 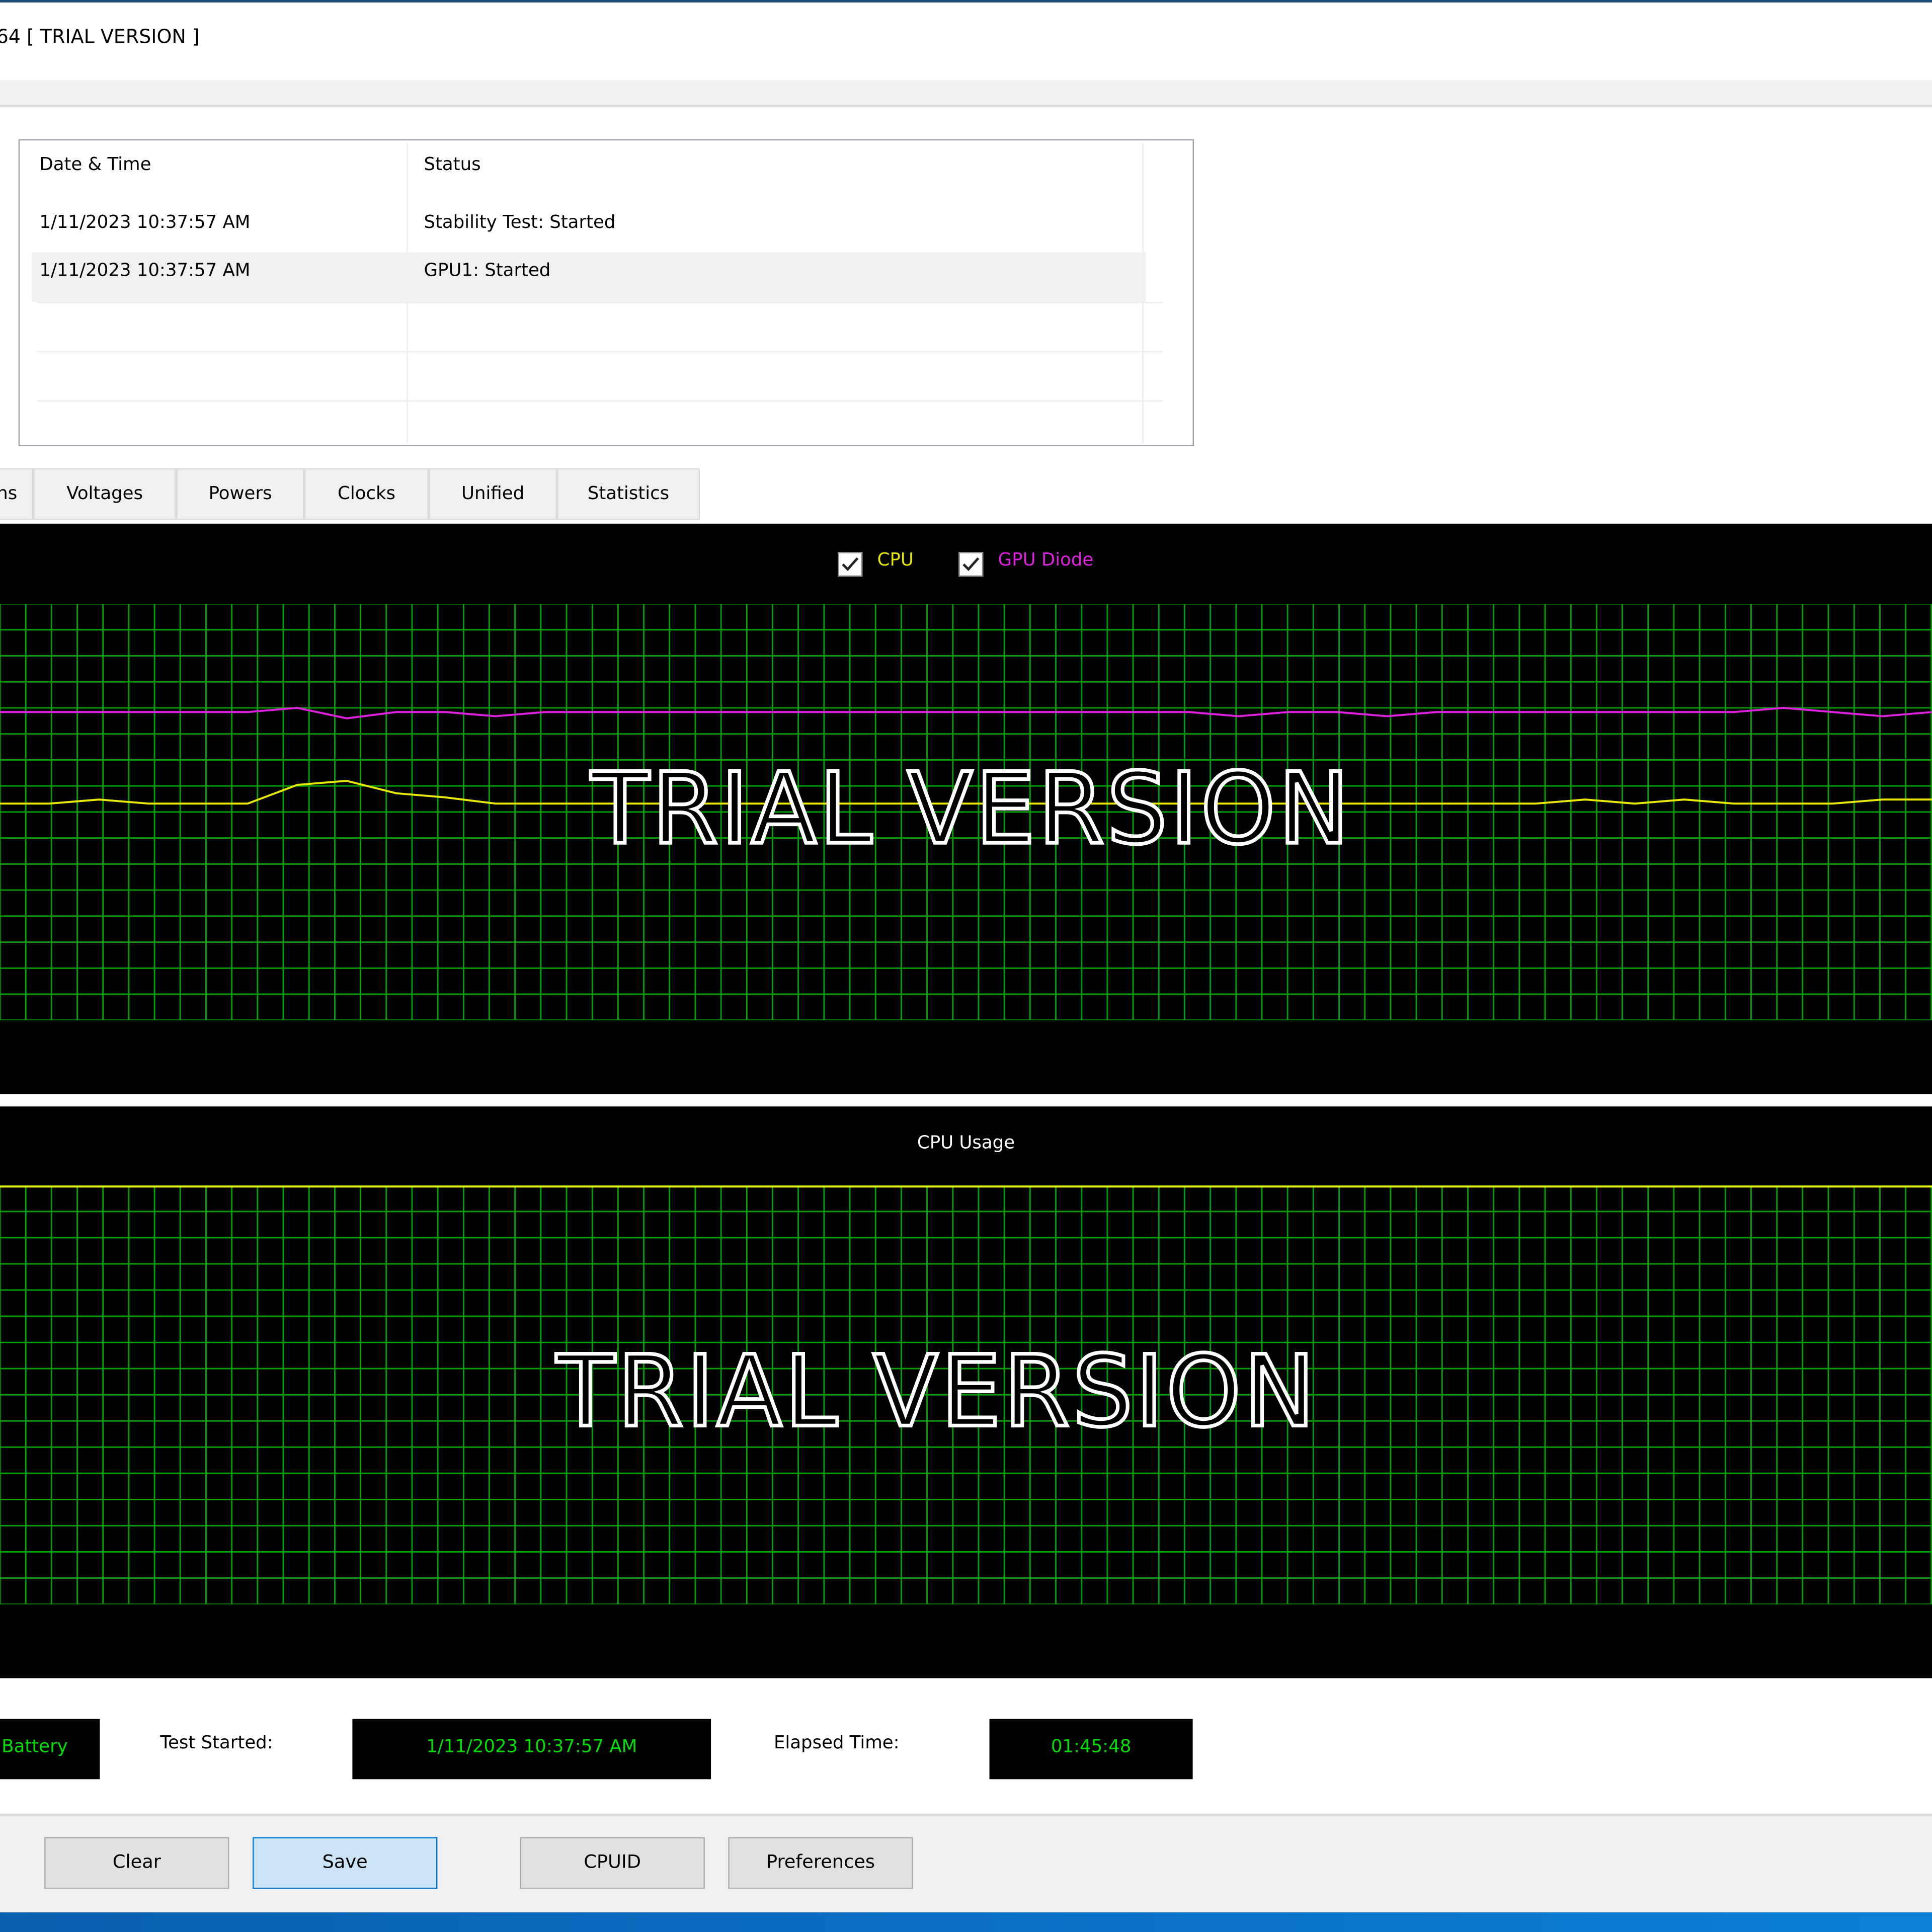 I want to click on cpu-checkbox, so click(x=851, y=565).